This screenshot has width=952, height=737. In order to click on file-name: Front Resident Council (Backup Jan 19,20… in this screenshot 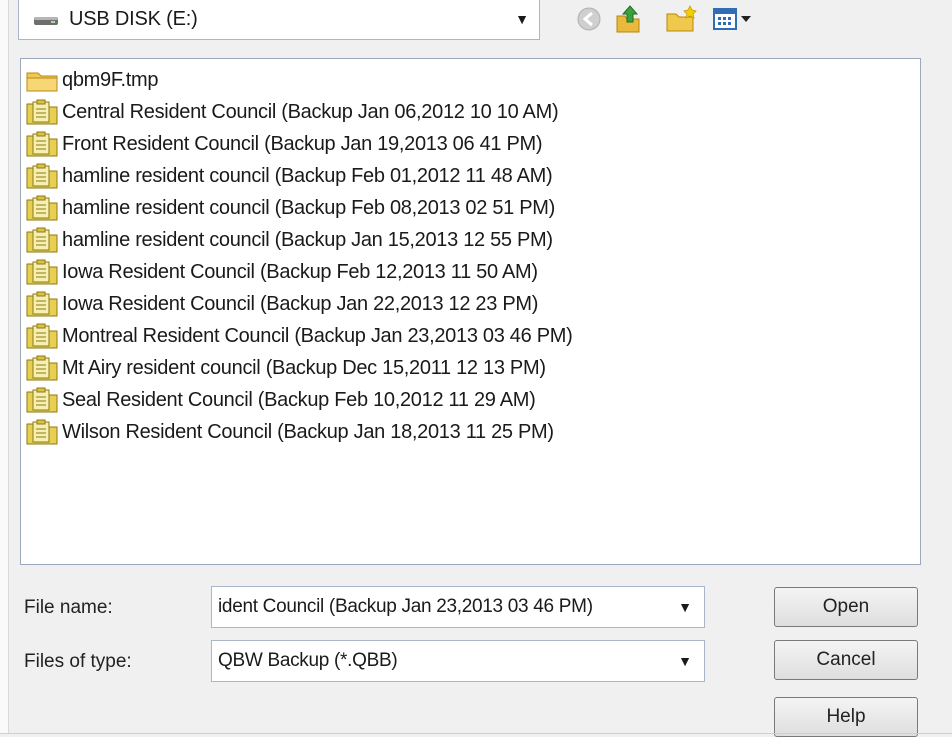, I will do `click(302, 143)`.